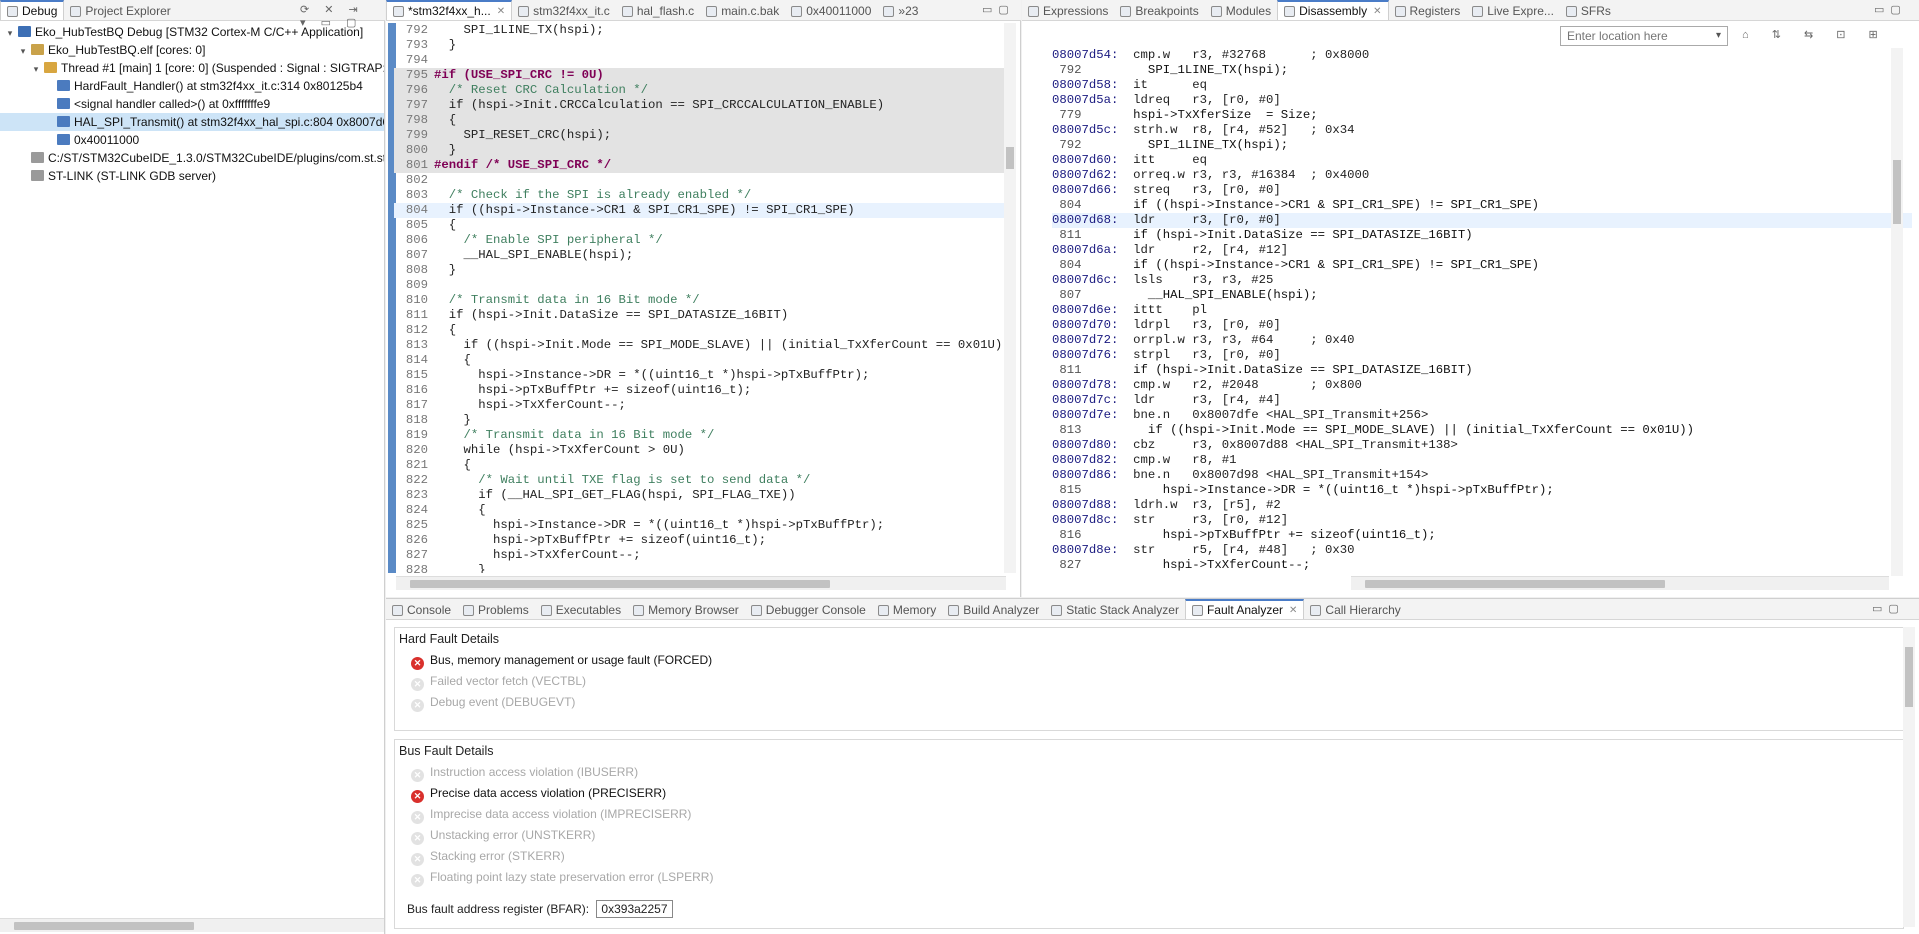 Image resolution: width=1919 pixels, height=934 pixels. I want to click on tab-editor-23: »23, so click(900, 10).